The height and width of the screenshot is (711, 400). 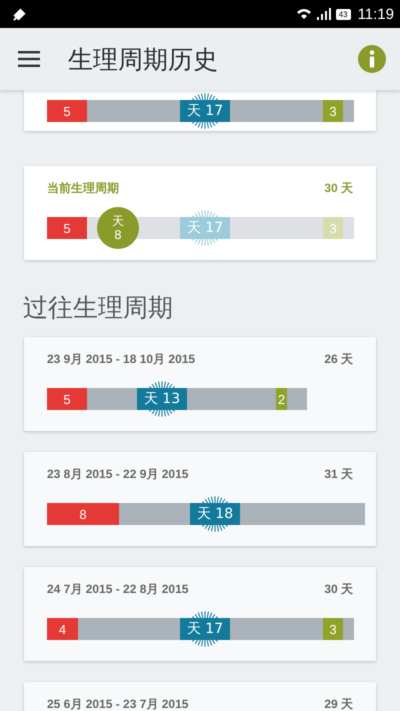 What do you see at coordinates (117, 703) in the screenshot?
I see `cycle-dates: 25 6月 2015 - 23 7月 2015` at bounding box center [117, 703].